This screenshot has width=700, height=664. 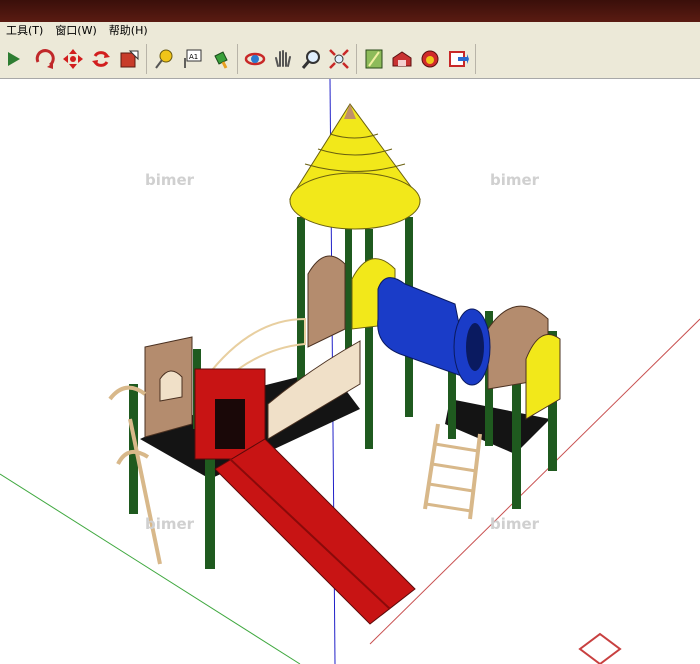 I want to click on component-icon, so click(x=430, y=59).